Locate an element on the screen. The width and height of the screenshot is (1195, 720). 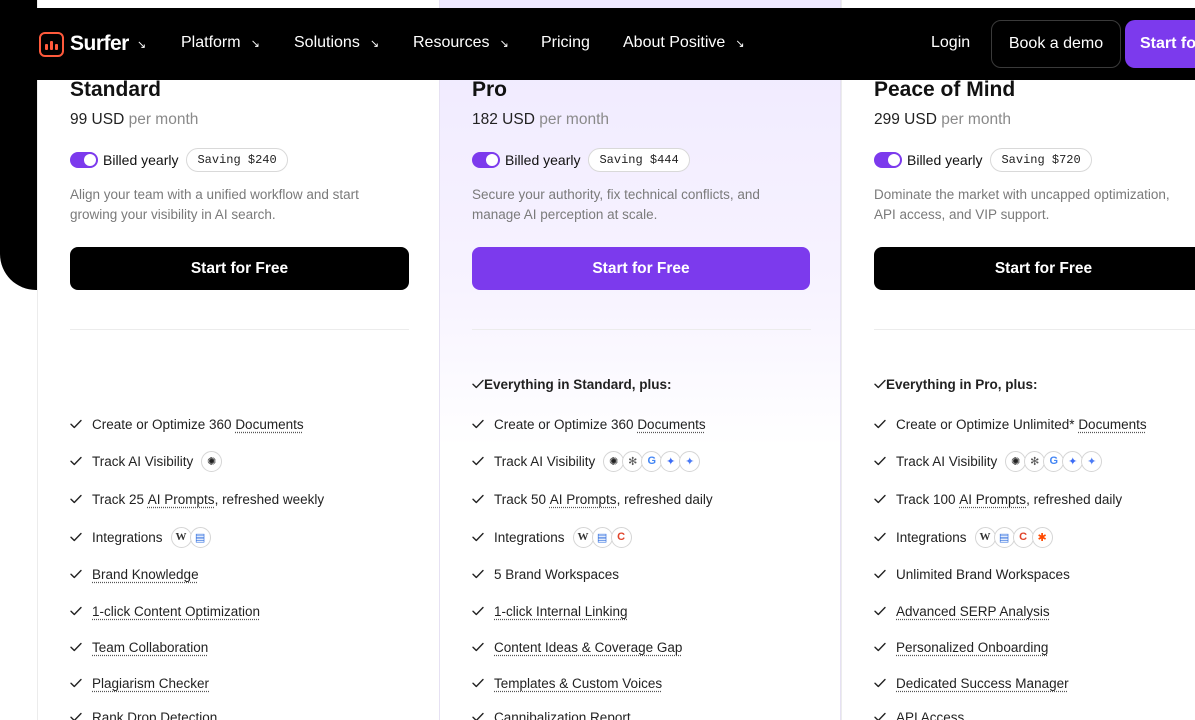
feature-link: Brand Knowledge is located at coordinates (145, 574).